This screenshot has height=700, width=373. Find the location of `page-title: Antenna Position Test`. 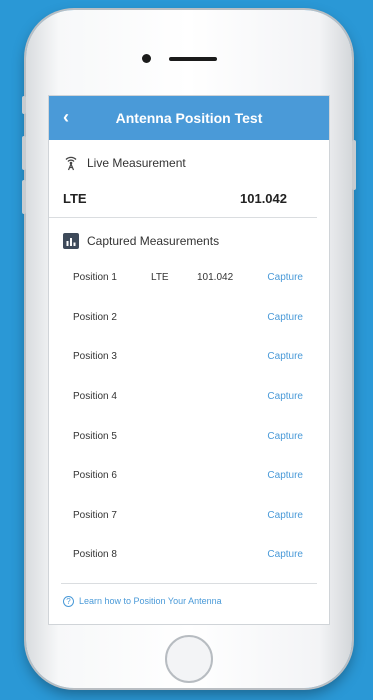

page-title: Antenna Position Test is located at coordinates (189, 118).